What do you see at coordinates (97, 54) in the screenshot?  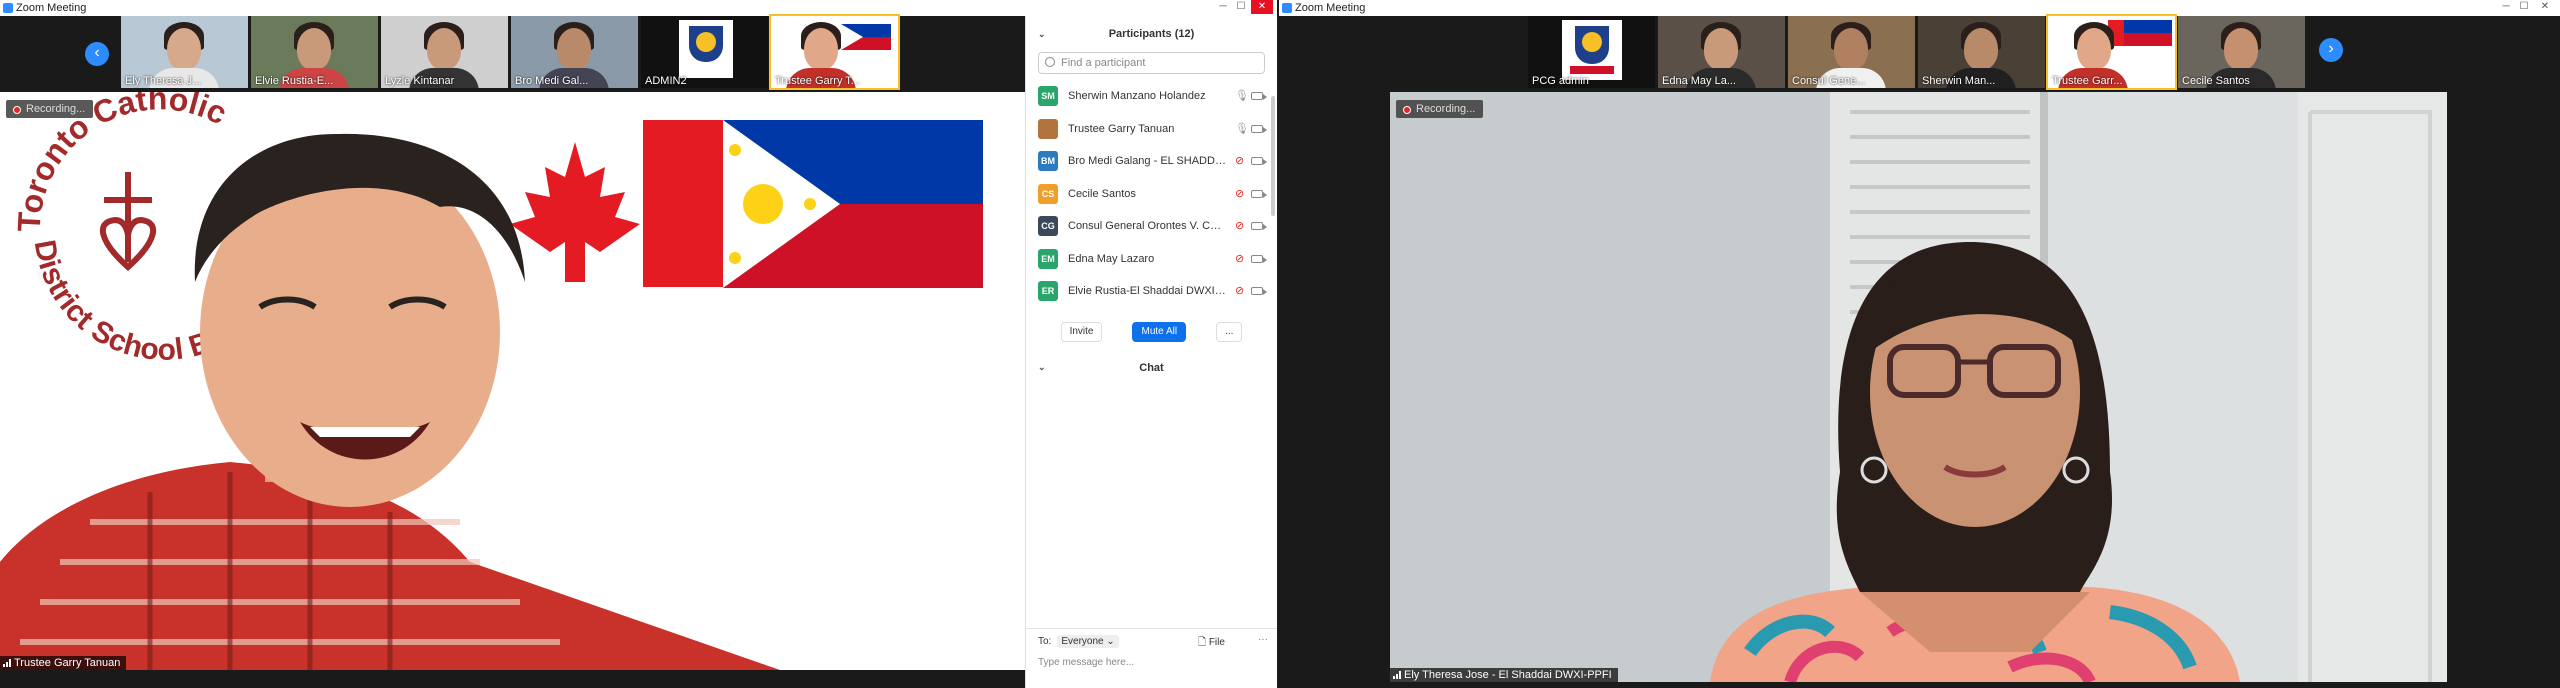 I see `prev-page-button: ‹` at bounding box center [97, 54].